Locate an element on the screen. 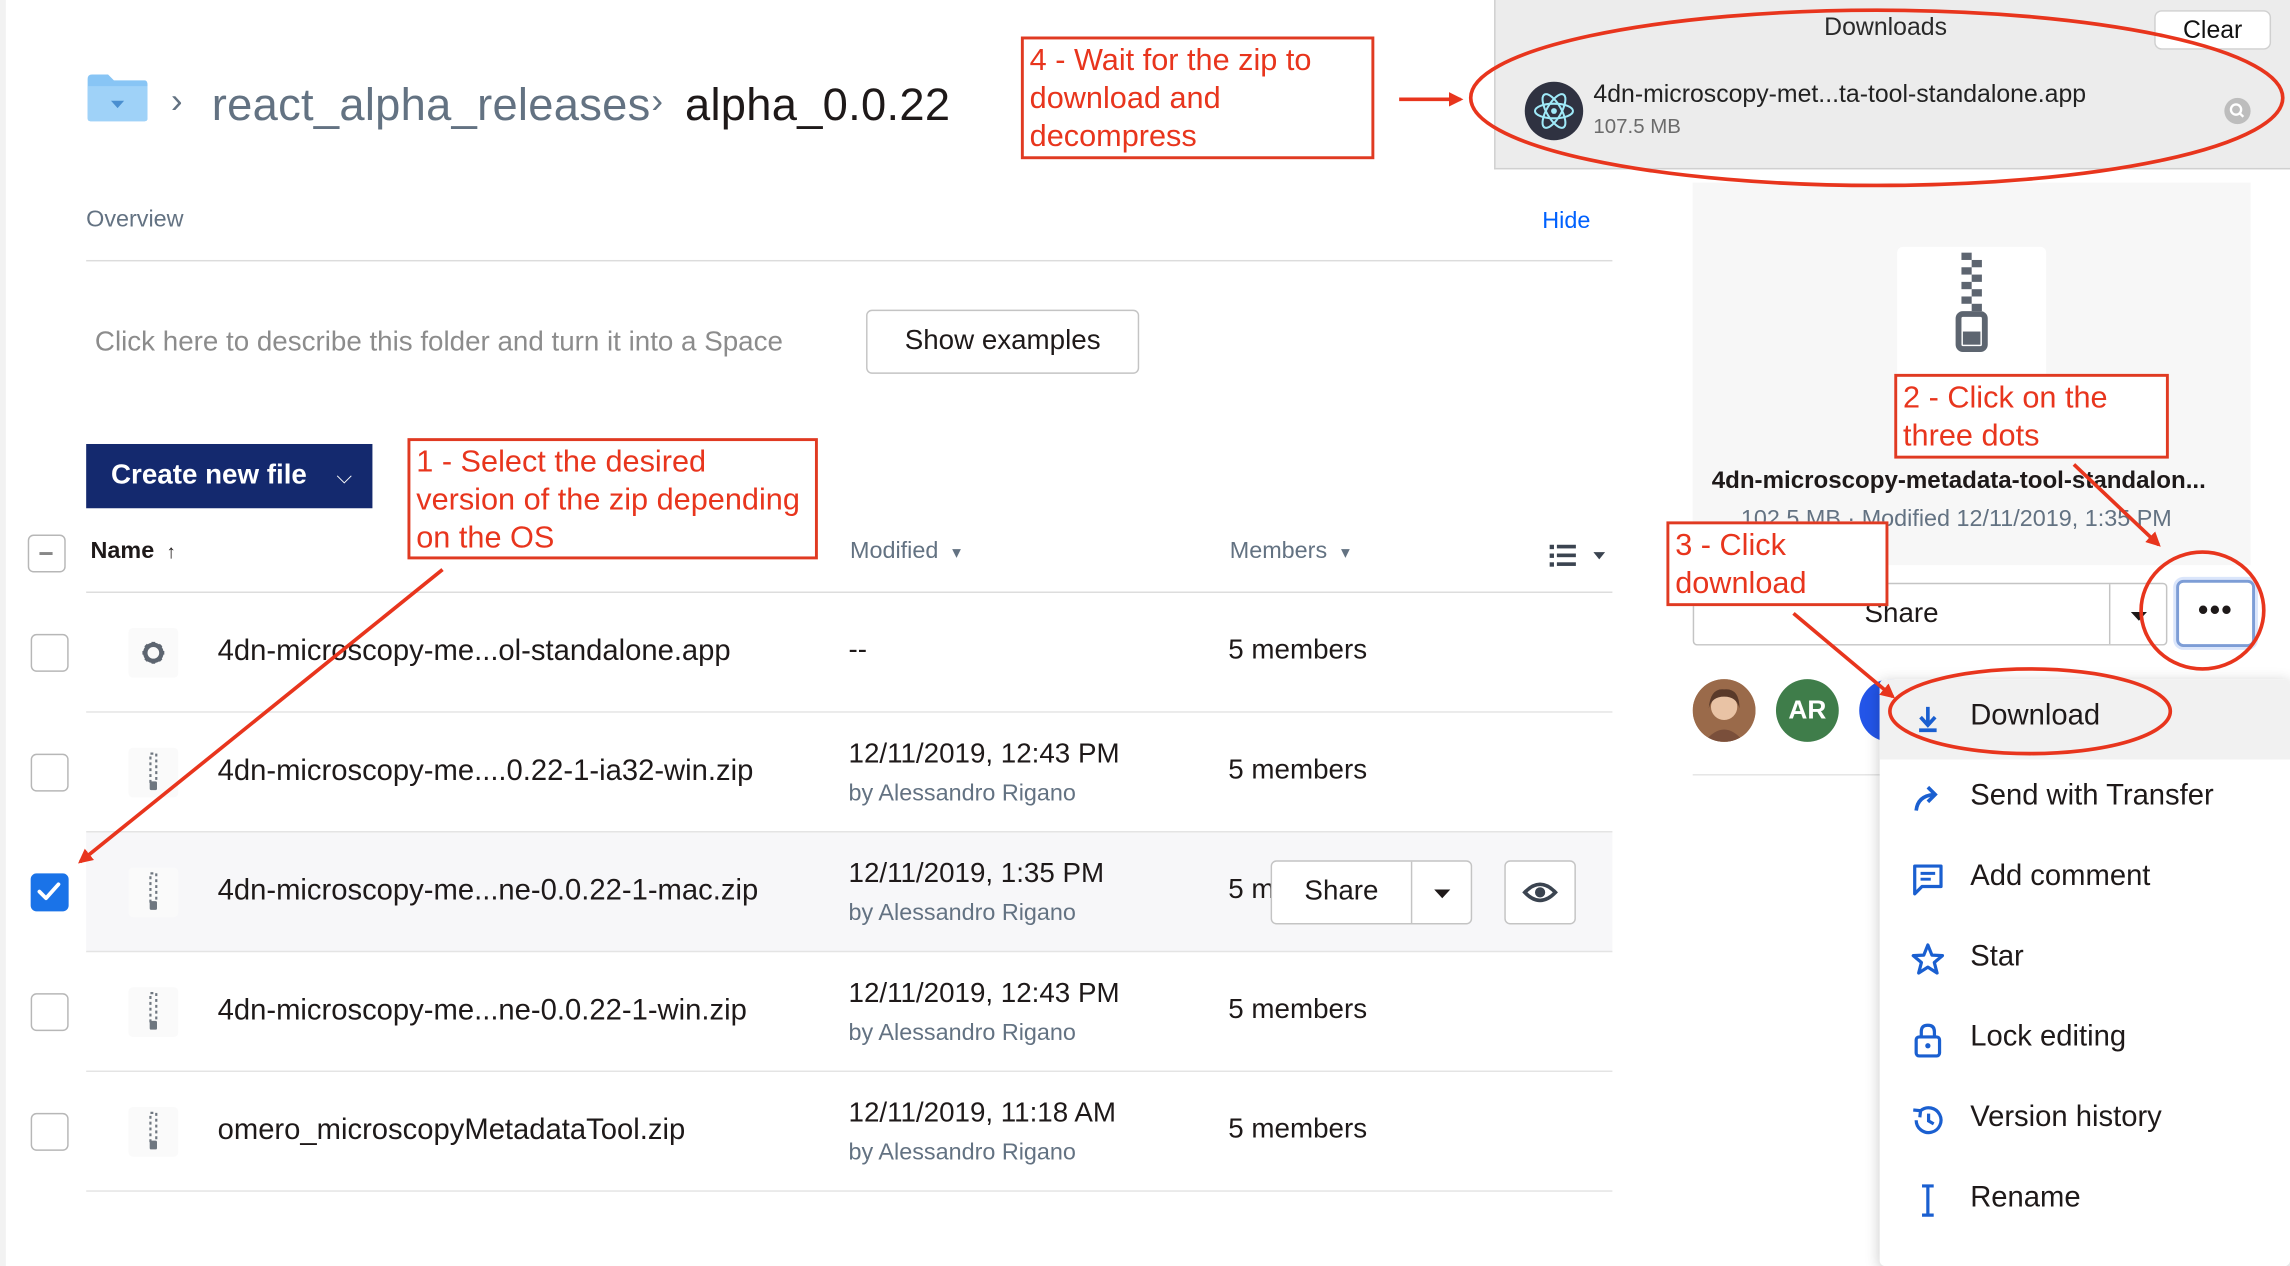  checkmark-icon is located at coordinates (49, 891).